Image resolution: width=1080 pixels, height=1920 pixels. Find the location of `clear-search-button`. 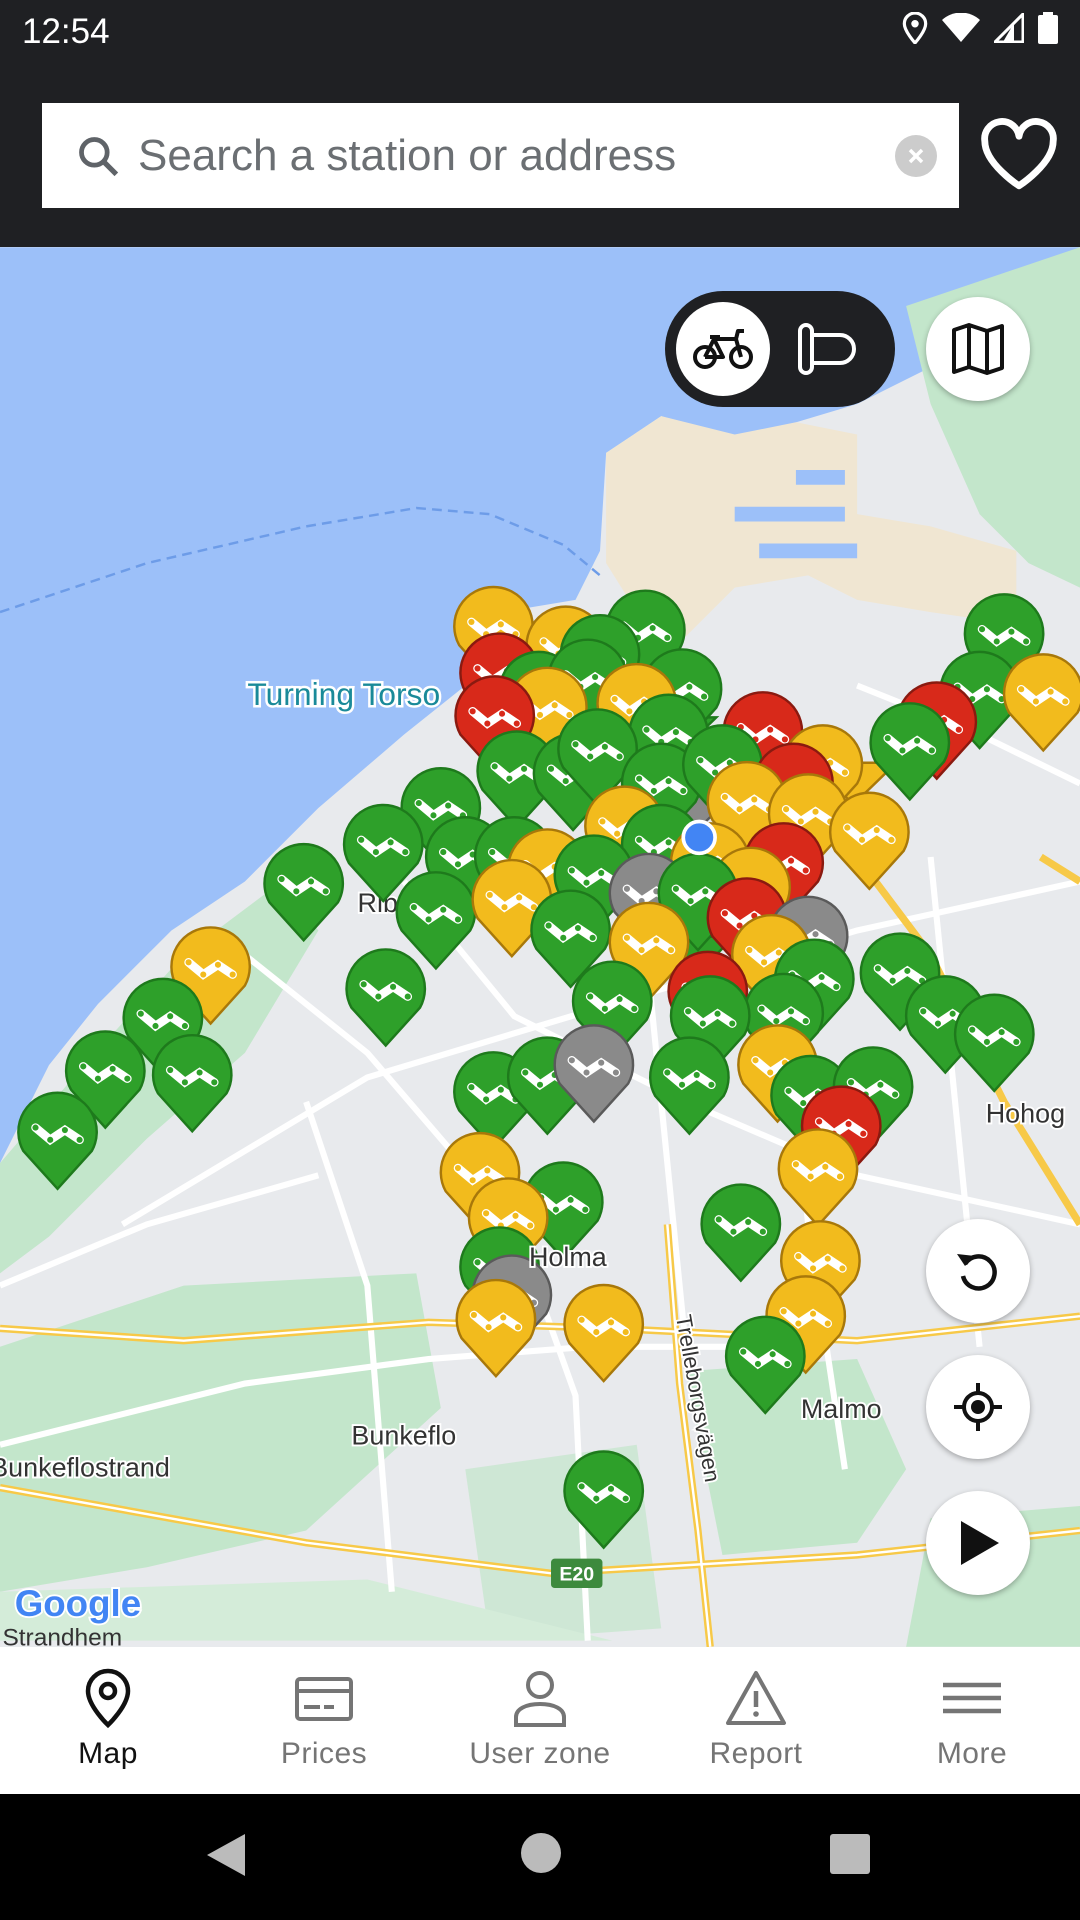

clear-search-button is located at coordinates (916, 155).